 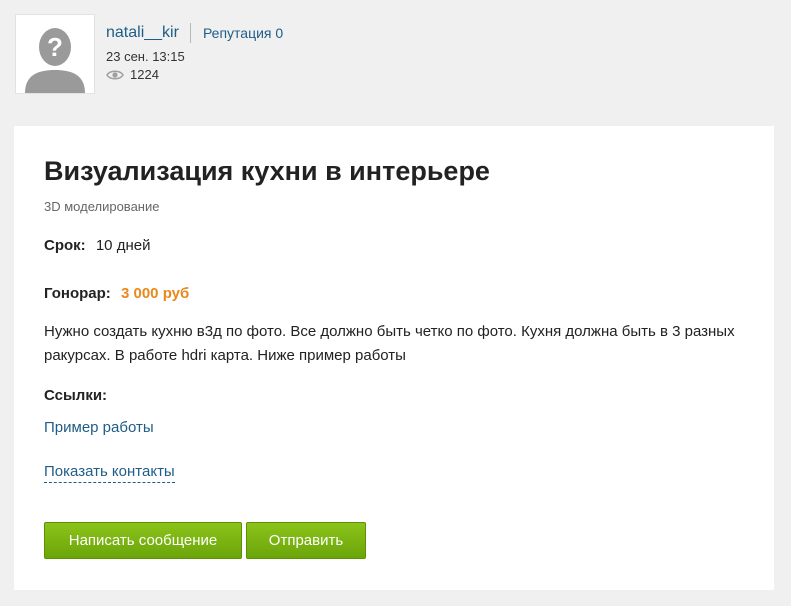 I want to click on author-line: natali__kir Репутация 0, so click(x=306, y=33).